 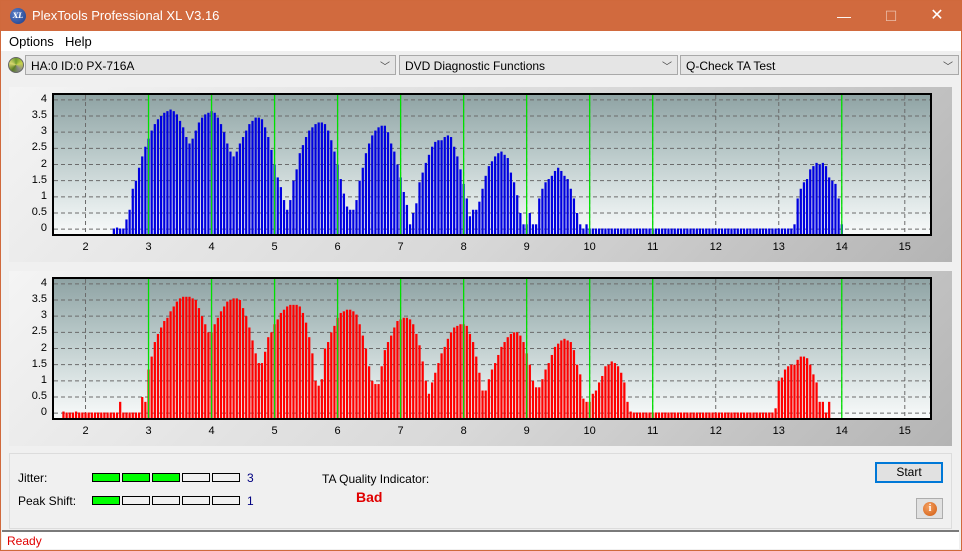 I want to click on drive-select: HA:0 ID:0 PX-716A ﹀, so click(x=210, y=65).